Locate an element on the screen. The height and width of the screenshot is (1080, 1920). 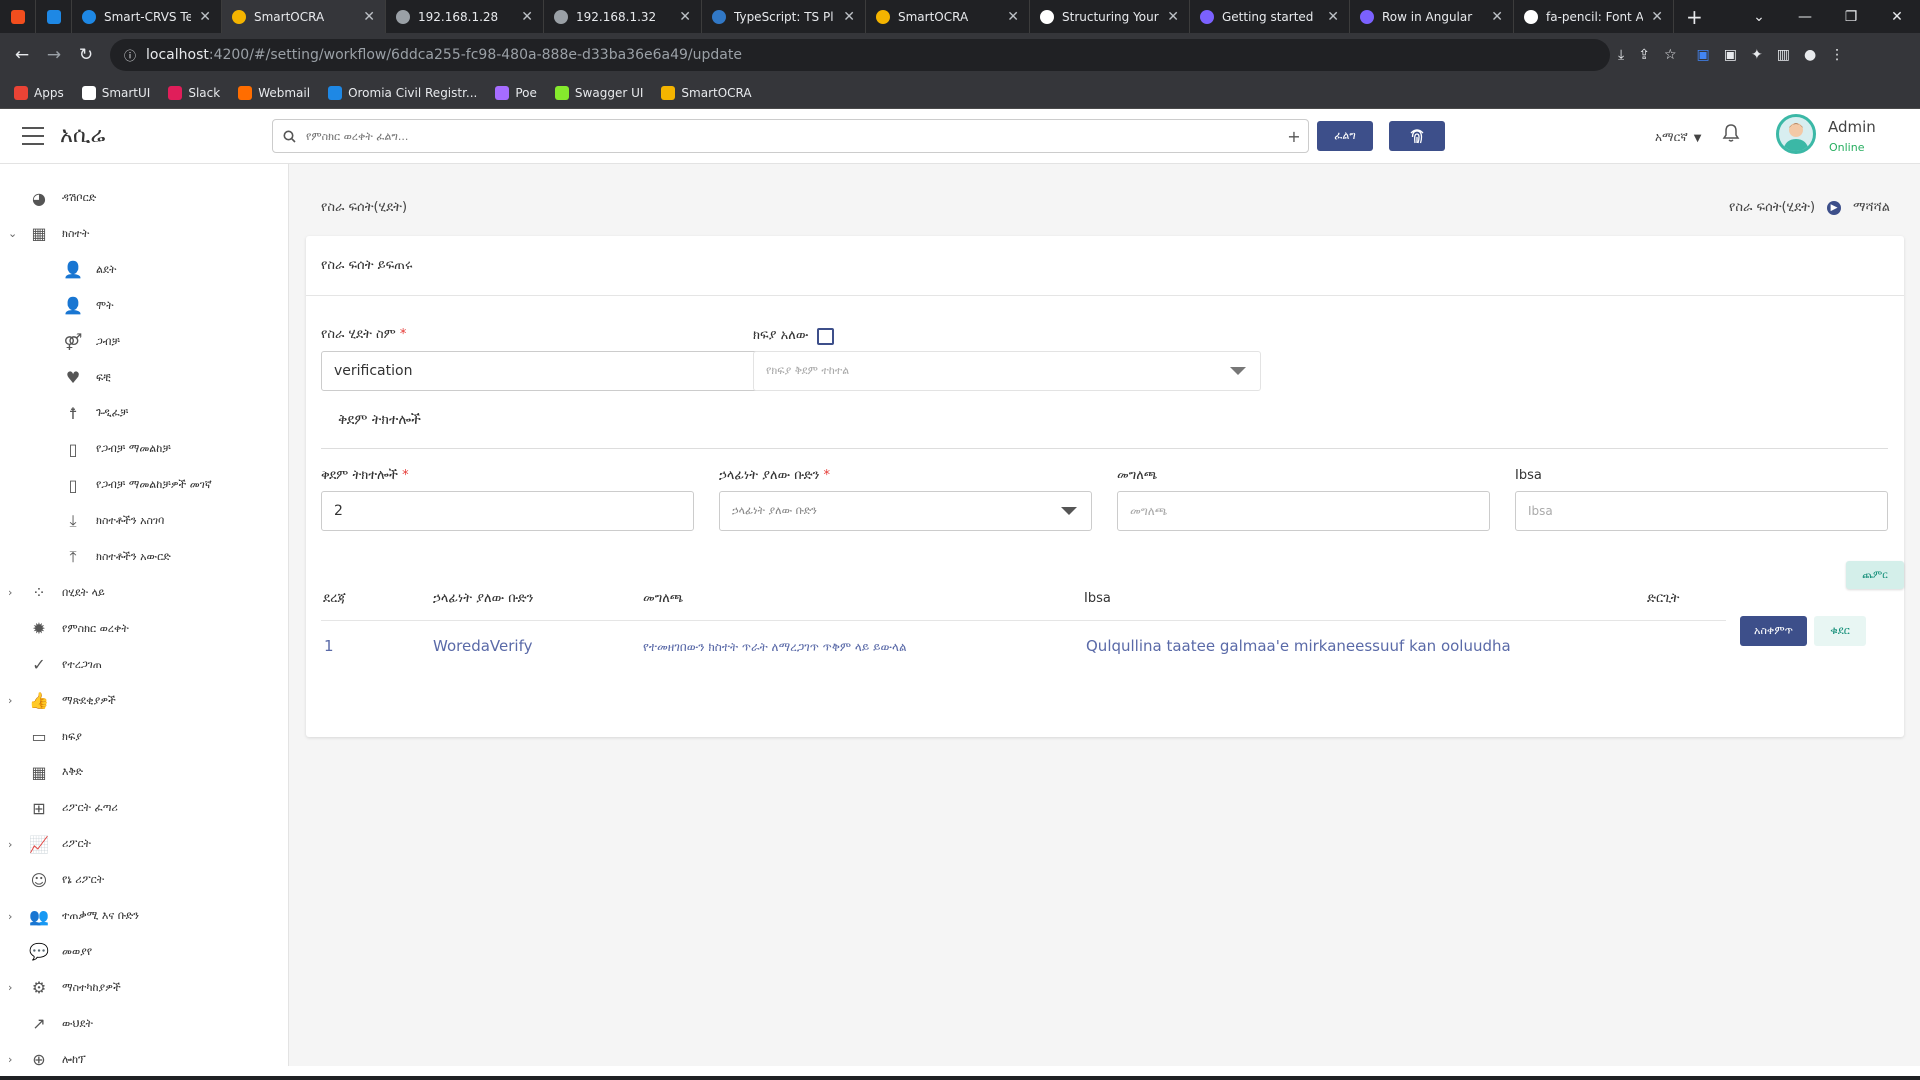
bookmark-item: Webmail is located at coordinates (274, 92).